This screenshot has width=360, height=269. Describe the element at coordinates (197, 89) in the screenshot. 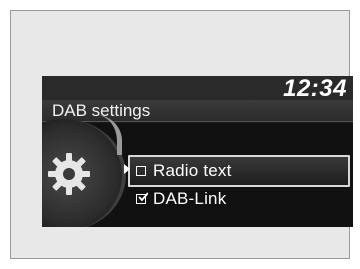

I see `status-bar: 12:34` at that location.